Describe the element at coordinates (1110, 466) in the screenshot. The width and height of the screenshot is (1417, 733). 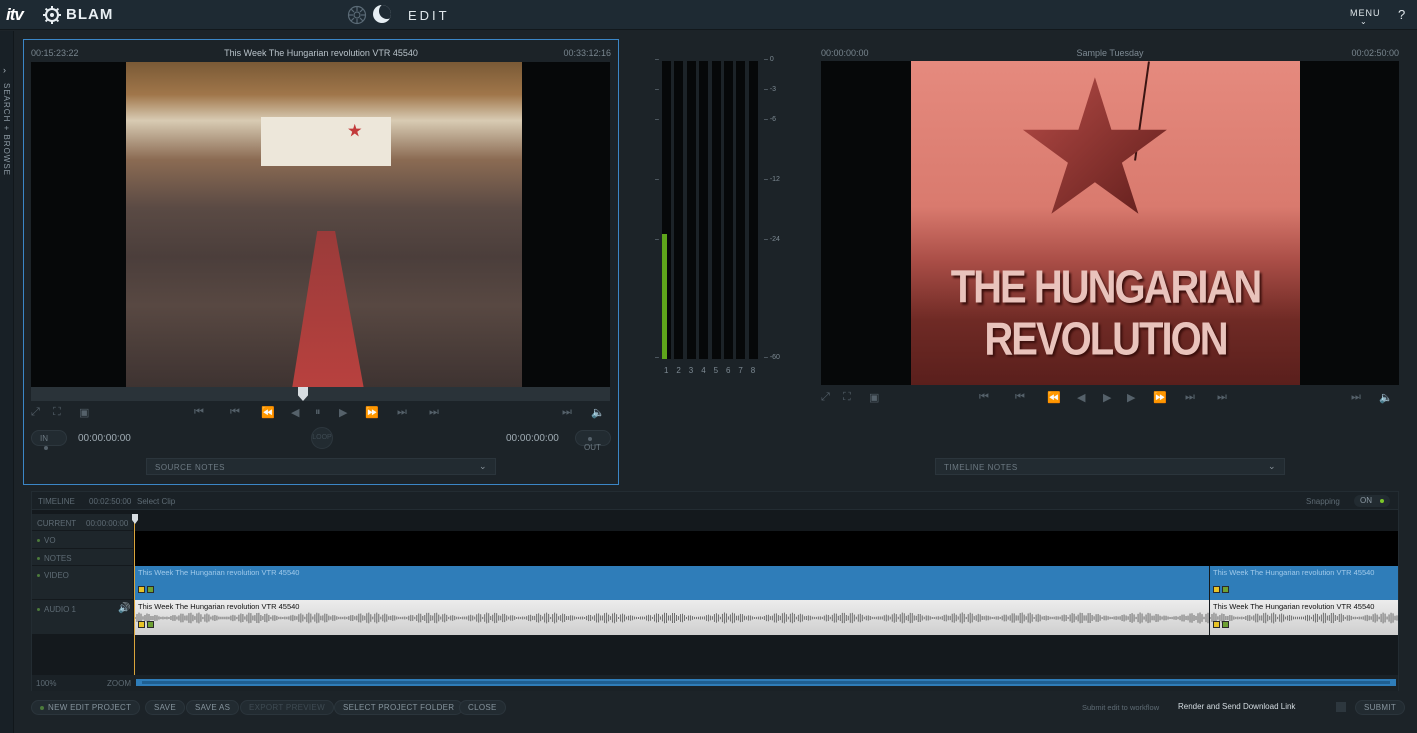
I see `timeline-notes-dropdown: TIMELINE NOTES ⌄` at that location.